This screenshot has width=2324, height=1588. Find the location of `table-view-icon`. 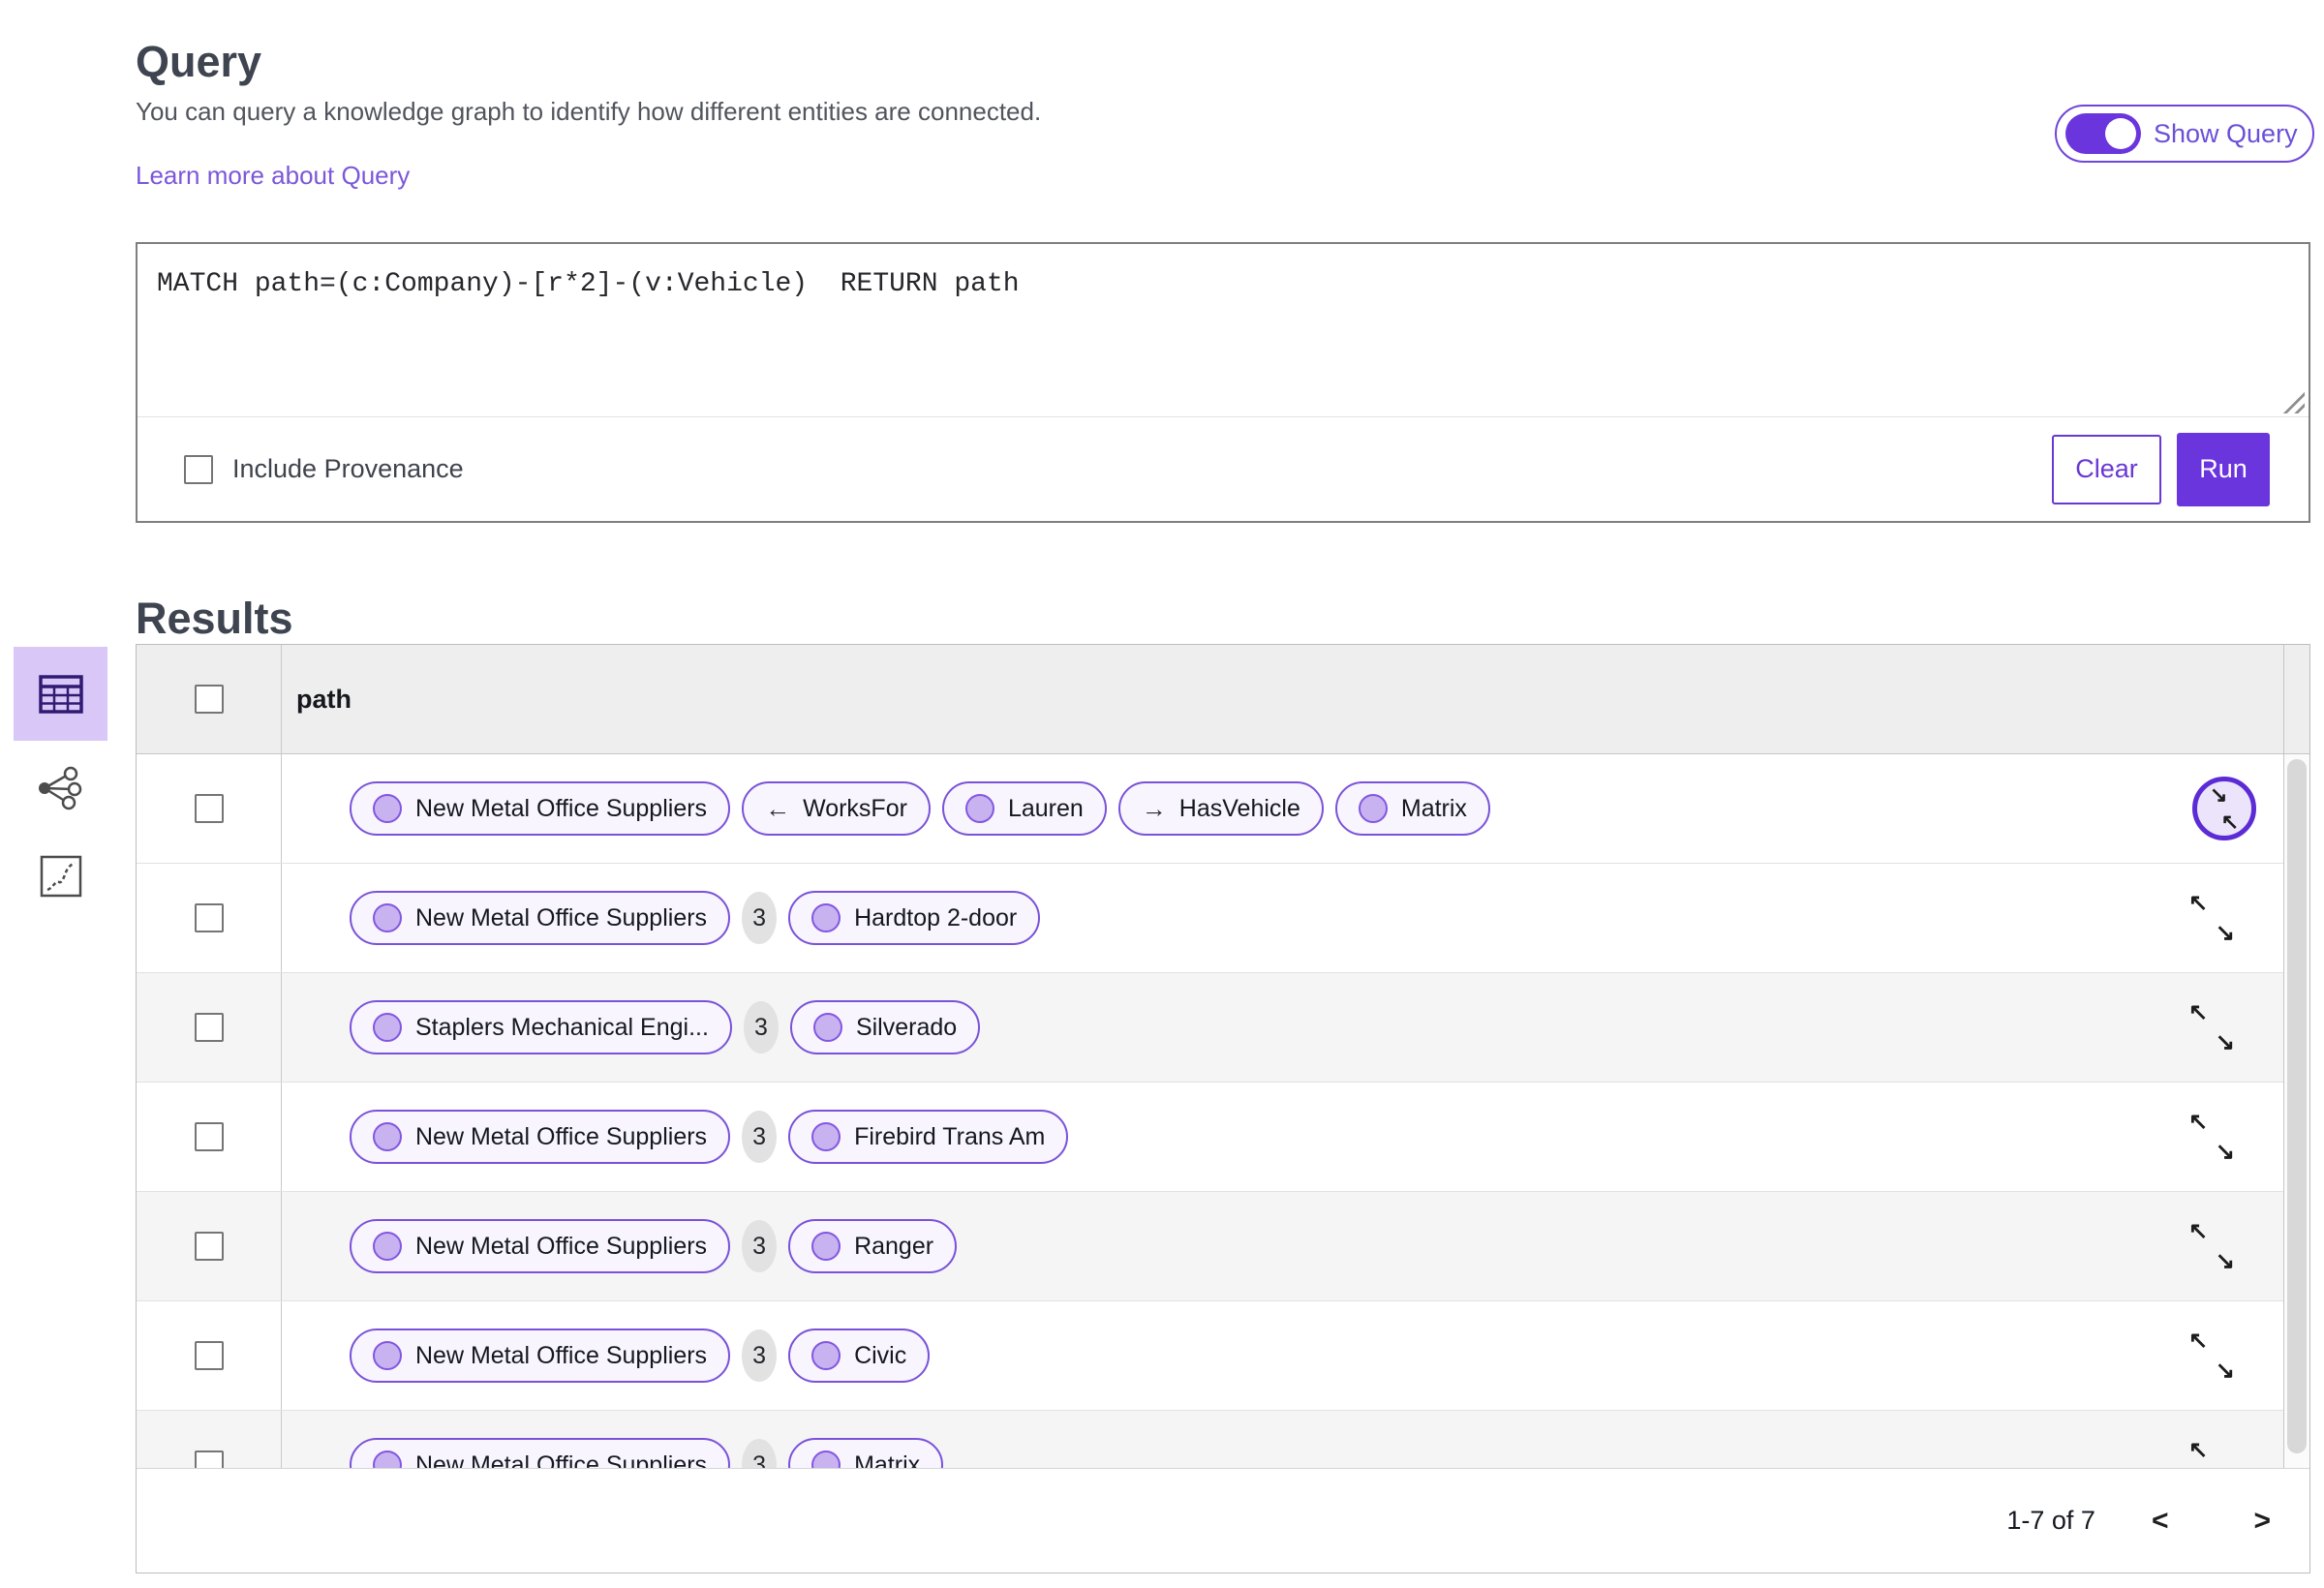

table-view-icon is located at coordinates (61, 694).